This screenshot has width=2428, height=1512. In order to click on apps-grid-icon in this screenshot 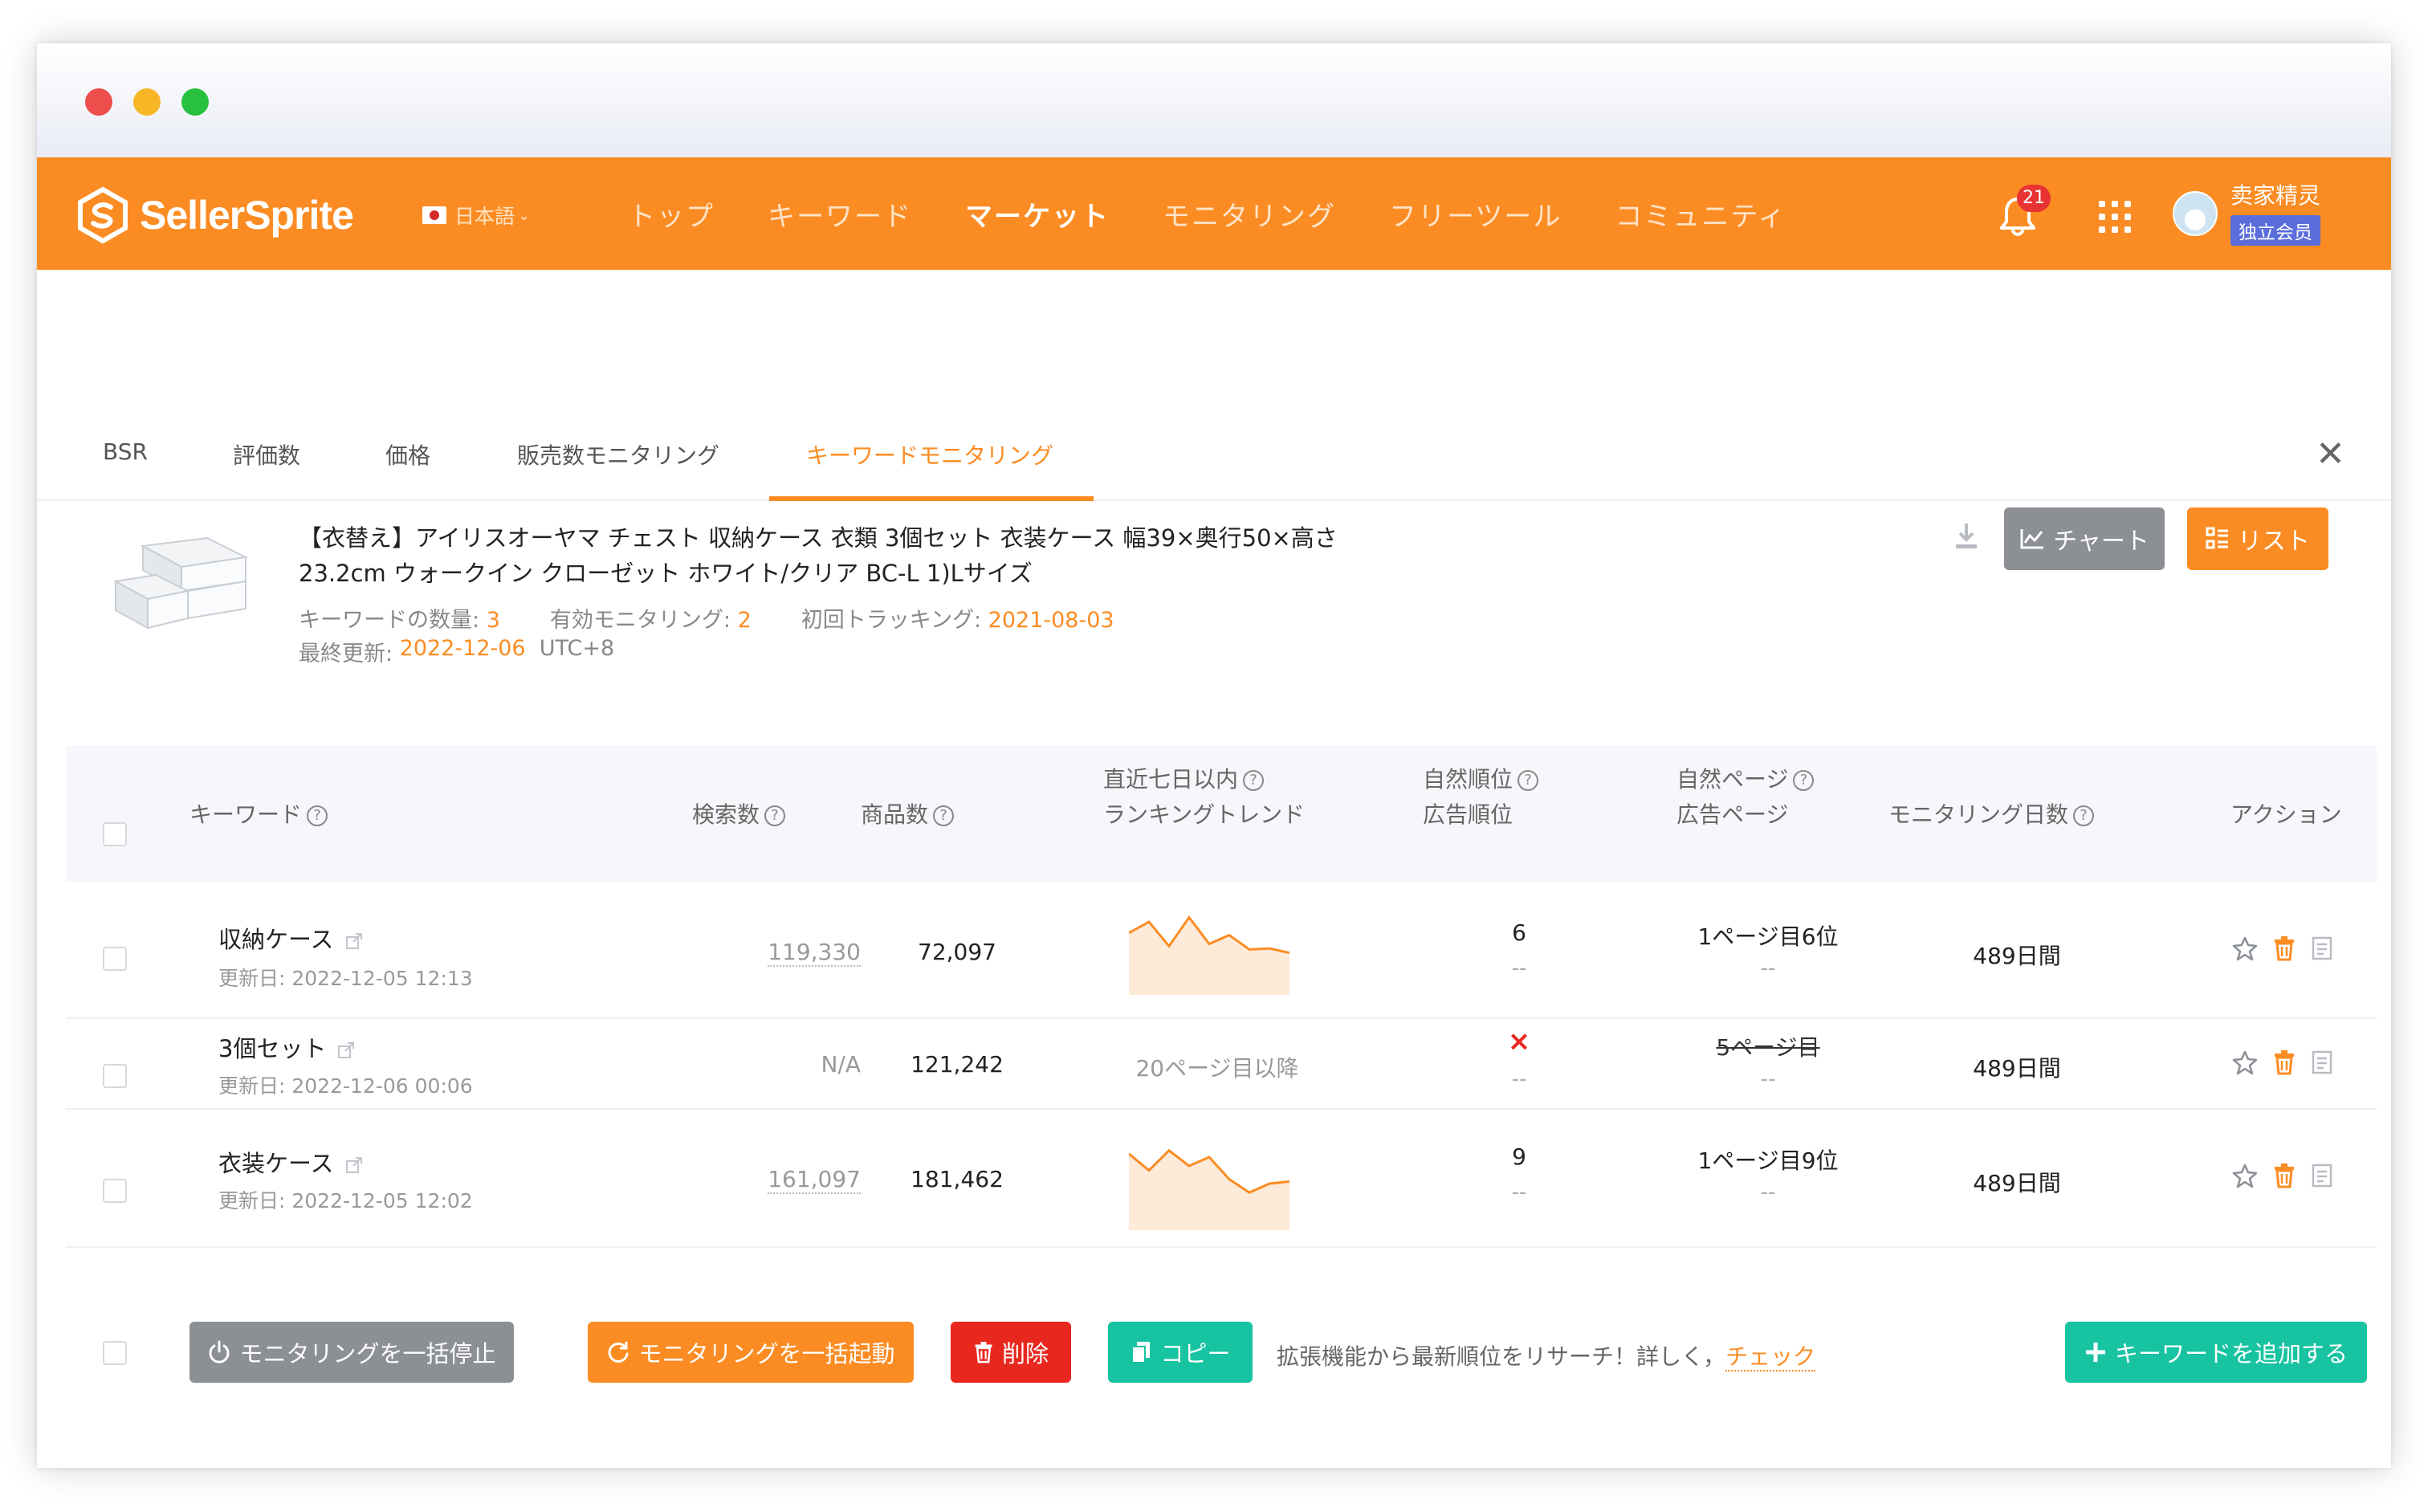, I will do `click(2115, 217)`.